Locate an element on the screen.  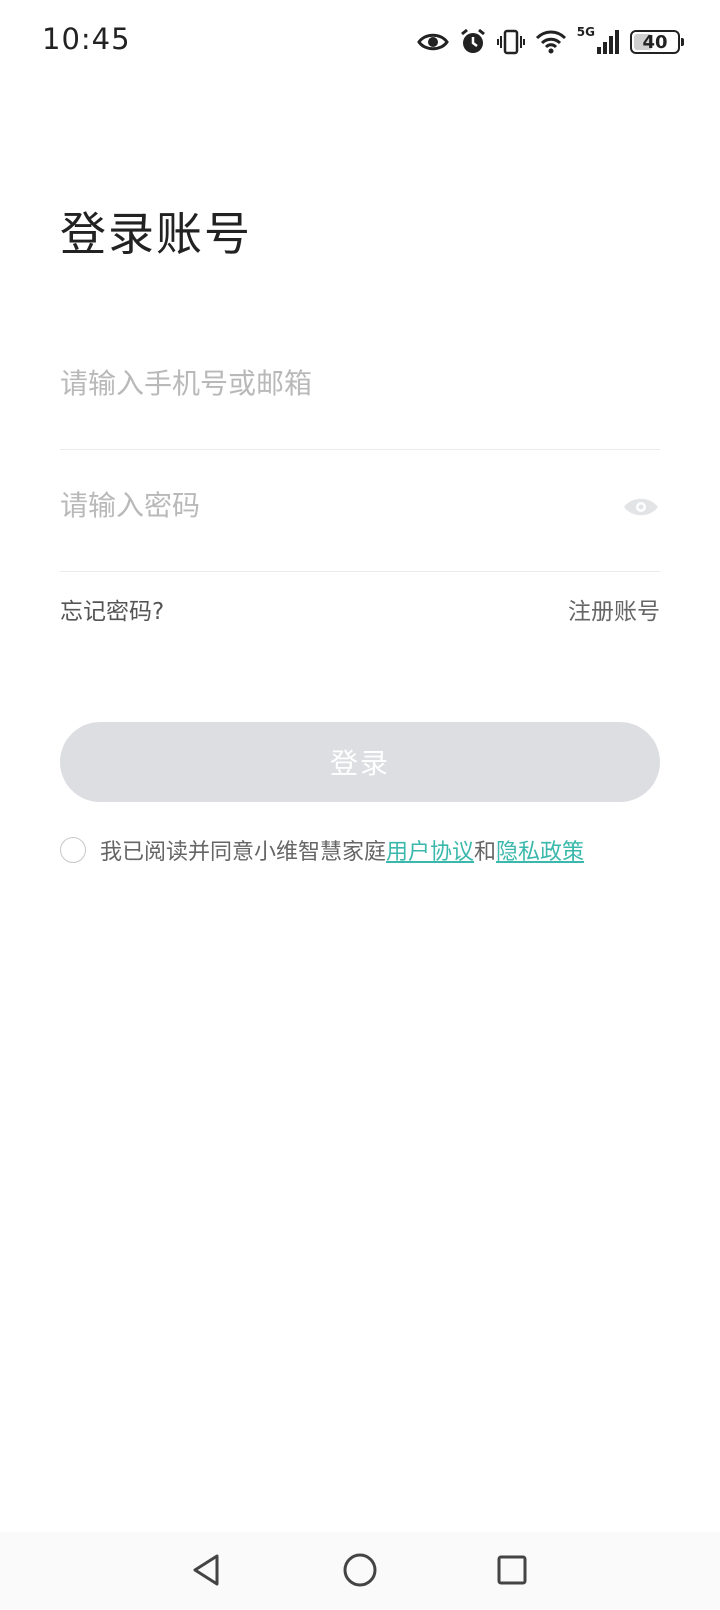
eye-icon is located at coordinates (641, 509).